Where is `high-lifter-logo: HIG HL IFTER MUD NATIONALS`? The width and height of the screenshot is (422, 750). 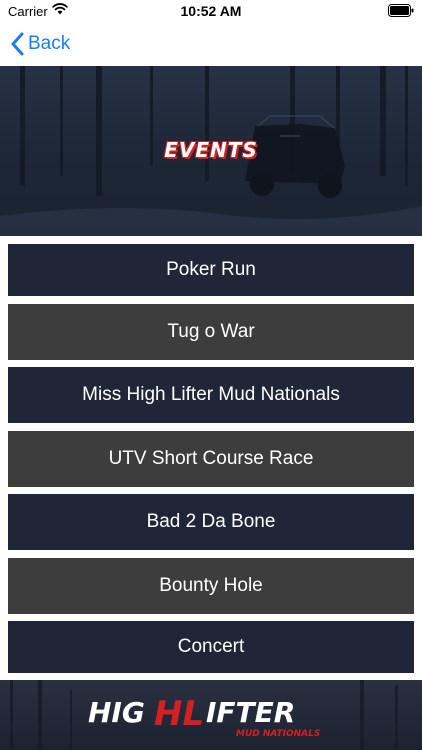 high-lifter-logo: HIG HL IFTER MUD NATIONALS is located at coordinates (204, 716).